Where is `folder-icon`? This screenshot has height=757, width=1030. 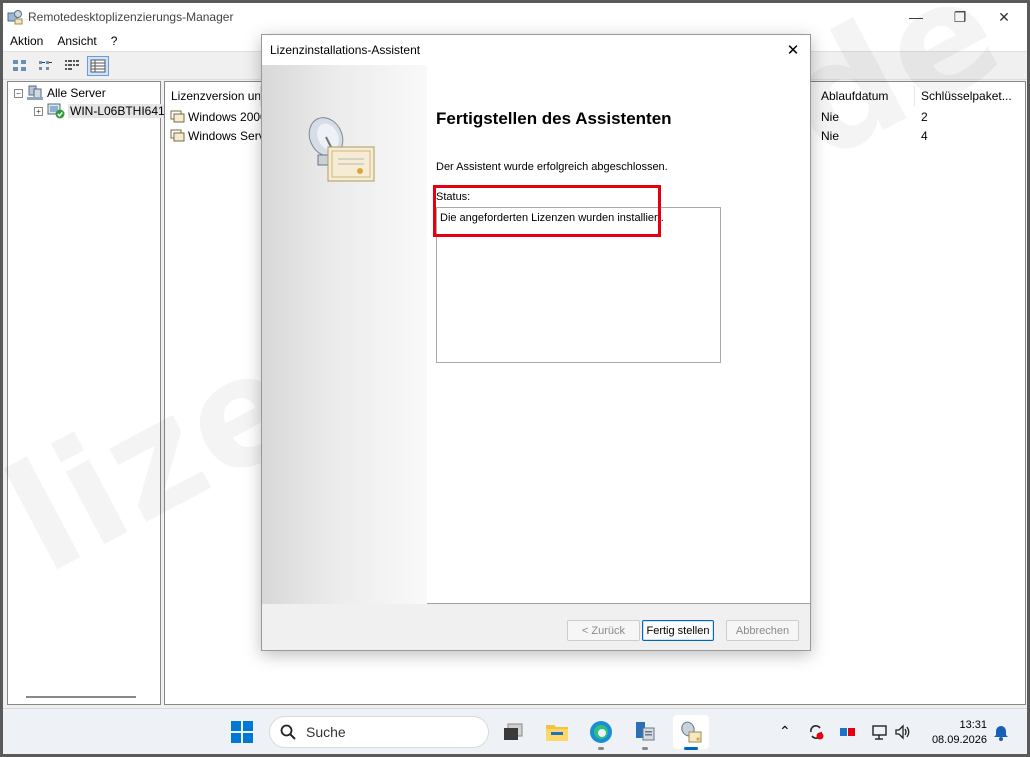
folder-icon is located at coordinates (557, 733).